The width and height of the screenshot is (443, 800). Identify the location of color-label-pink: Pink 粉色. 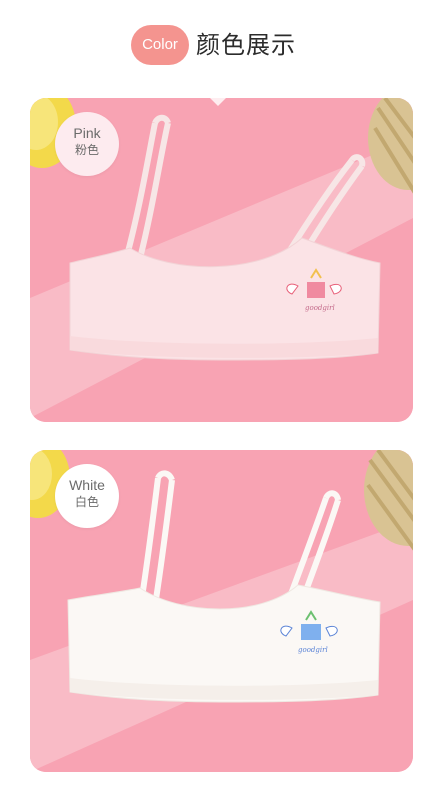
(87, 144).